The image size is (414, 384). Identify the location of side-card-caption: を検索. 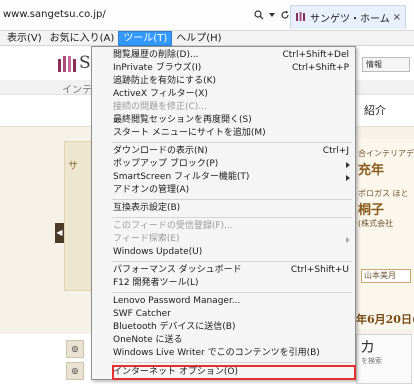
(371, 361).